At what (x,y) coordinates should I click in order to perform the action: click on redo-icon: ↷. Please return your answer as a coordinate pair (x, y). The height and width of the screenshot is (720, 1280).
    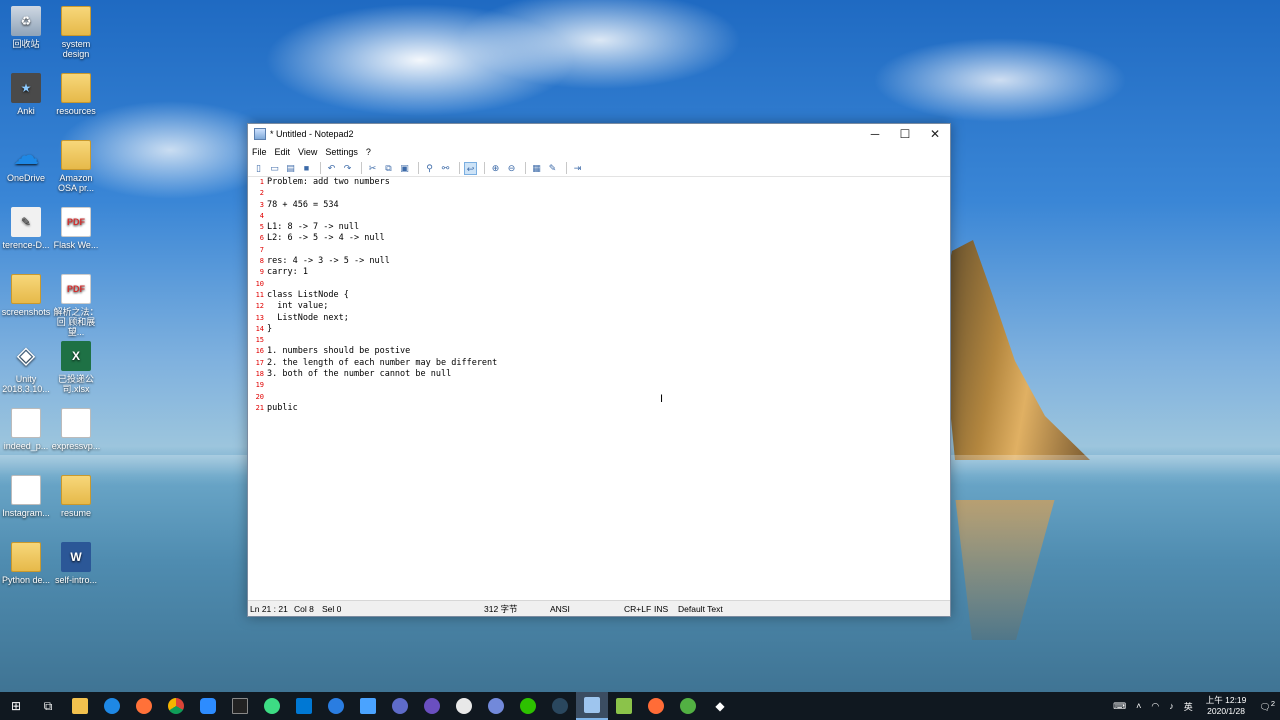
    Looking at the image, I should click on (347, 168).